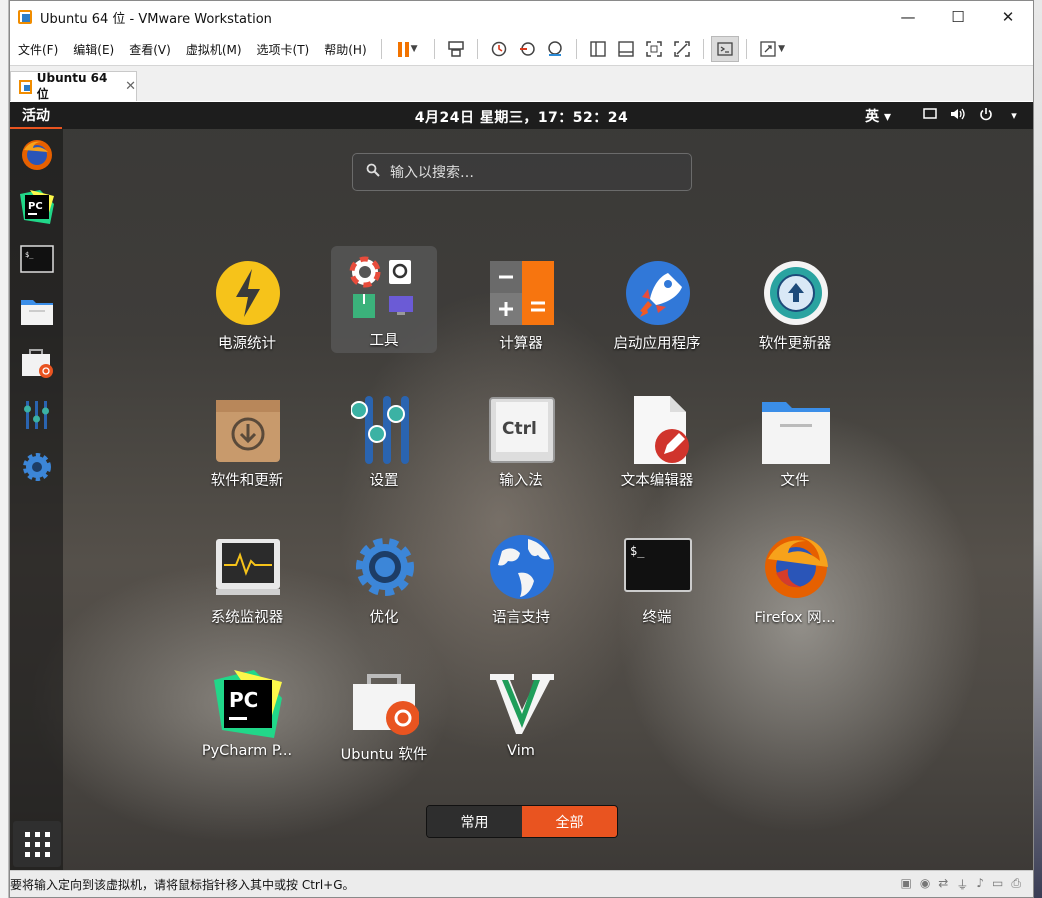 The width and height of the screenshot is (1042, 898). Describe the element at coordinates (149, 49) in the screenshot. I see `menu-view: 查看(V)` at that location.